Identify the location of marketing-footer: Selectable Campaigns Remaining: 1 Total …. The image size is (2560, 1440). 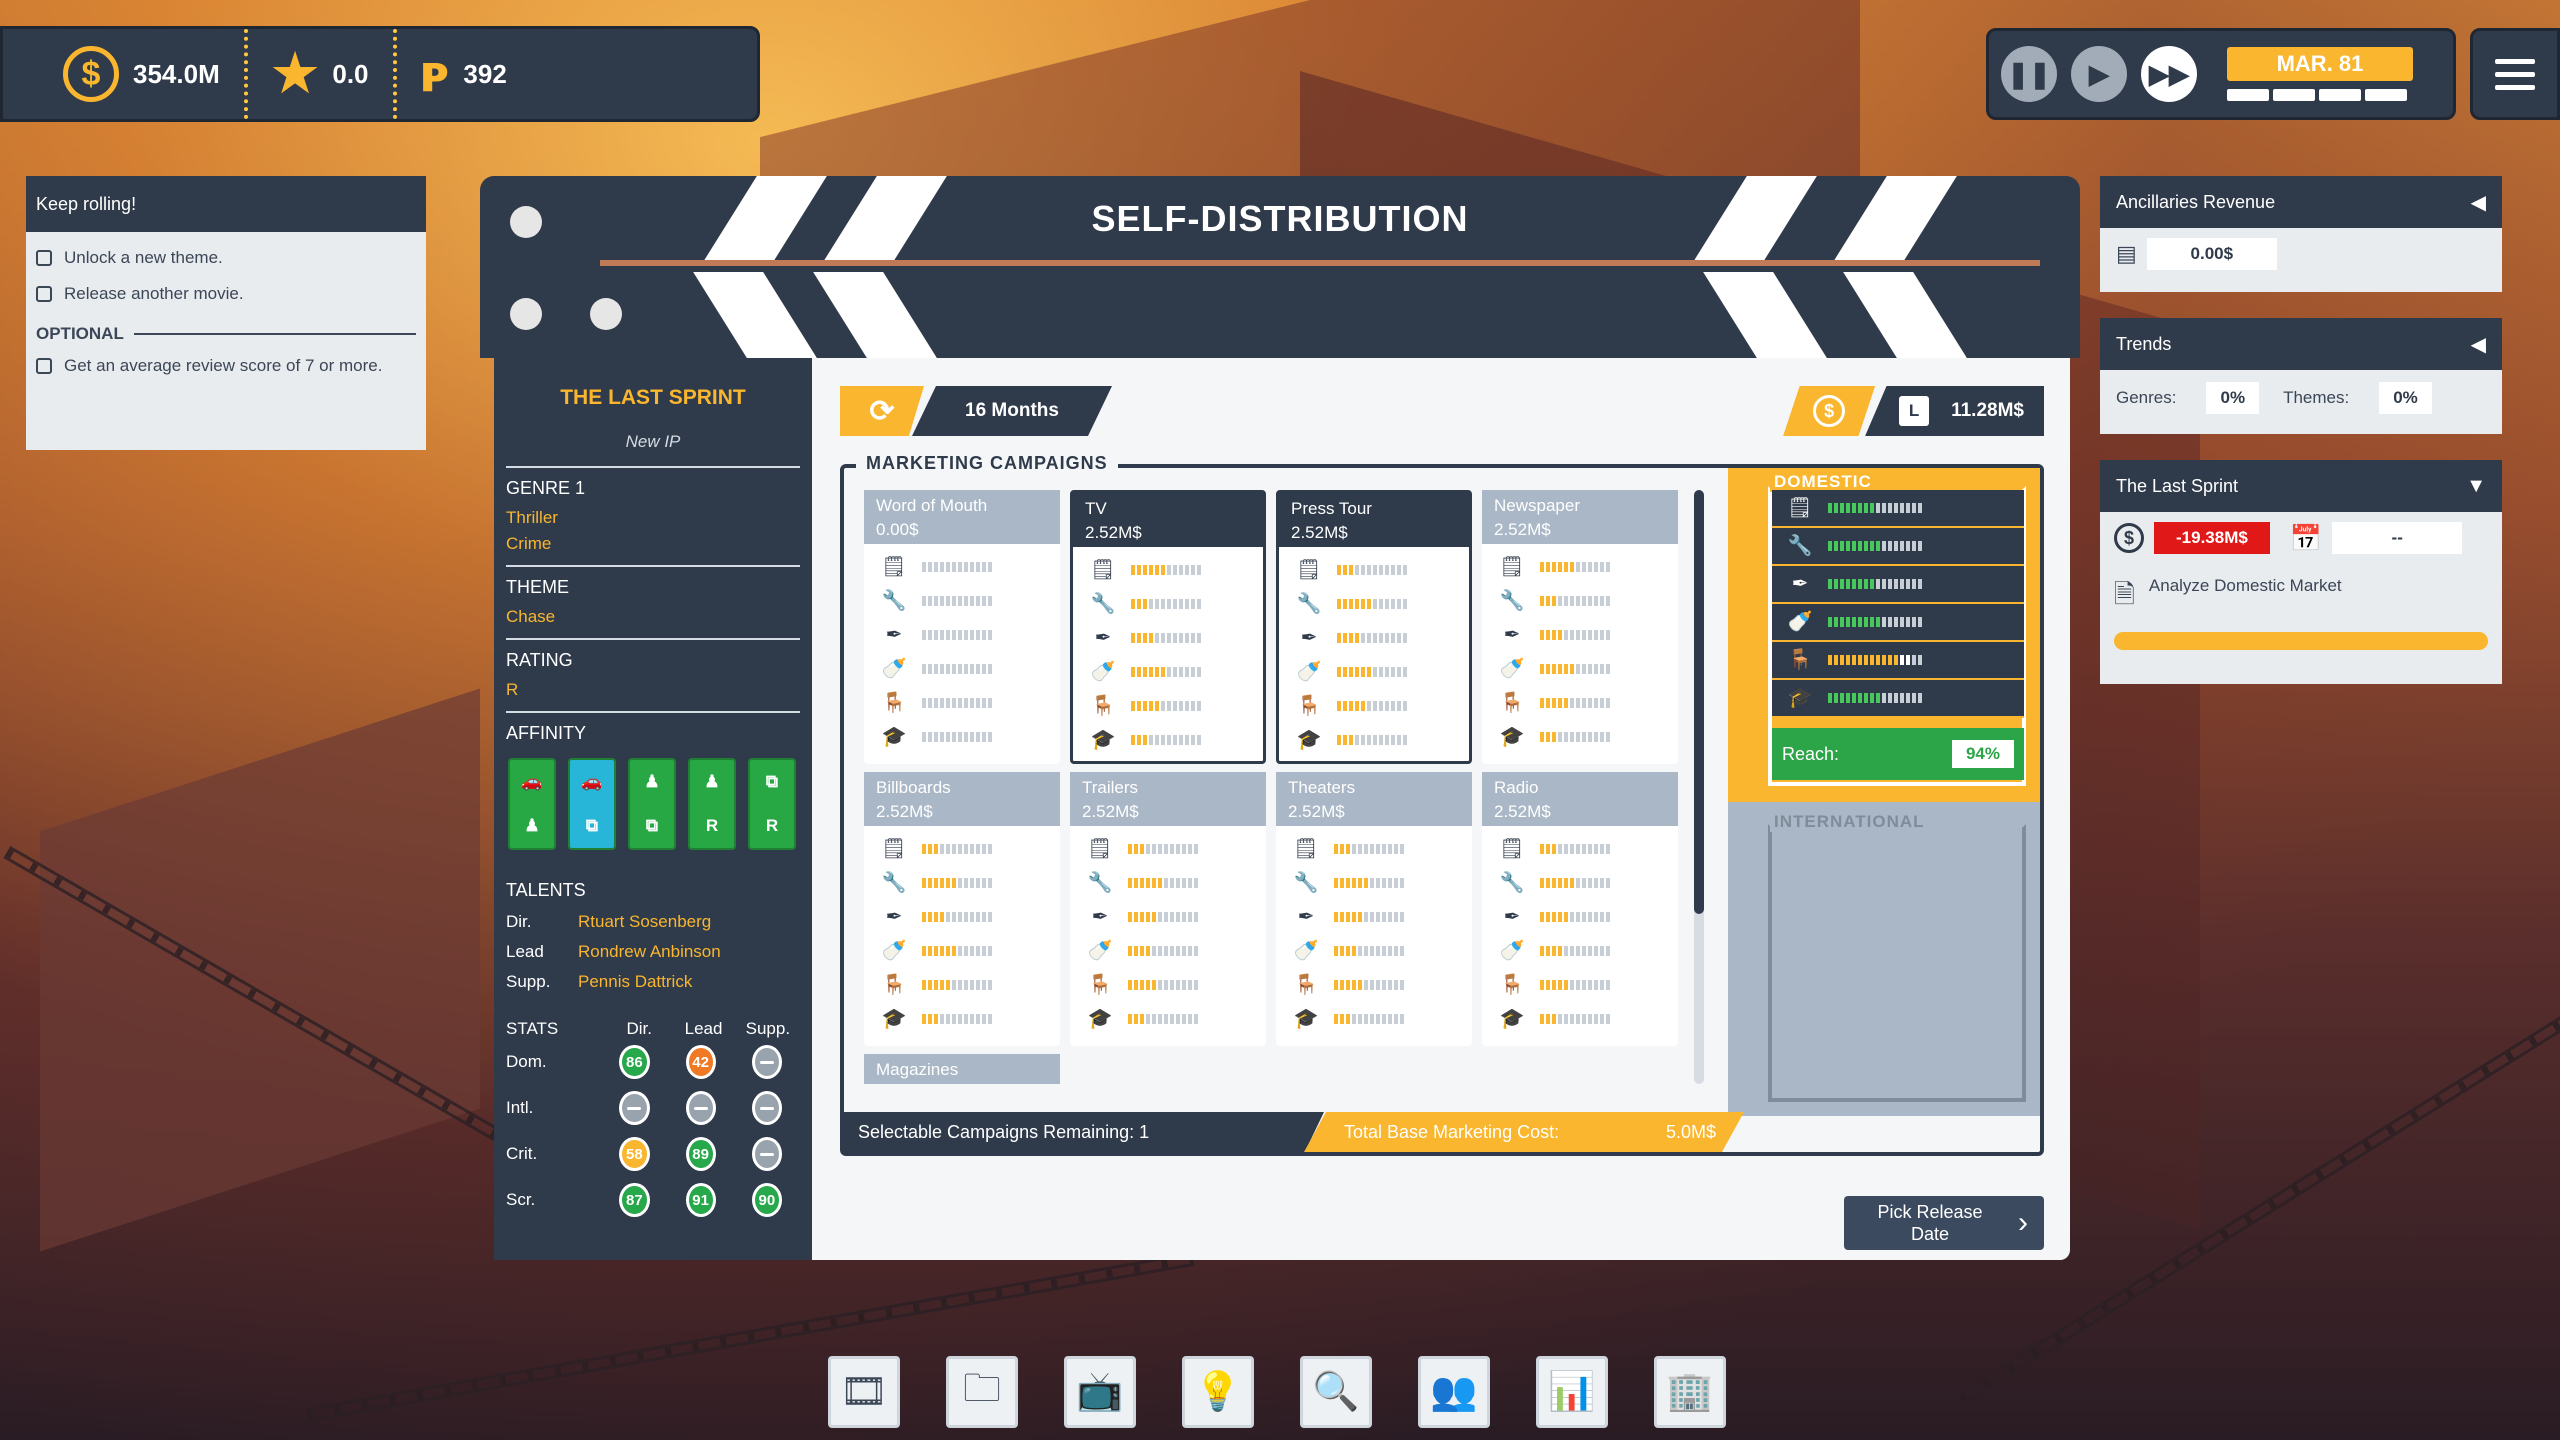
(1442, 1132).